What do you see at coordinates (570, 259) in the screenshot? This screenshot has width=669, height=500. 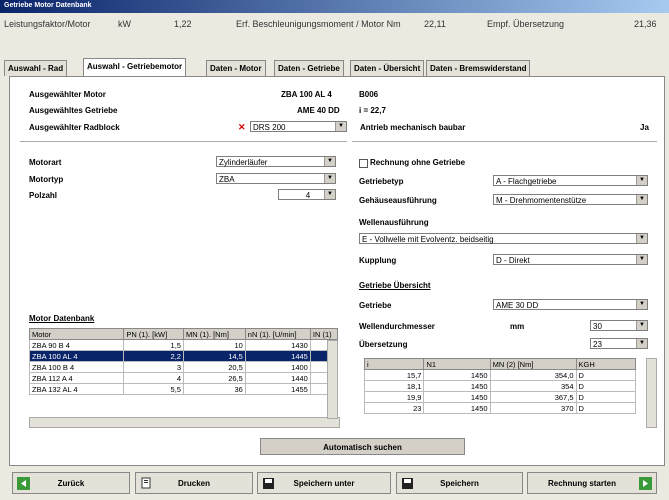 I see `coupling-select: D - Direkt ▼` at bounding box center [570, 259].